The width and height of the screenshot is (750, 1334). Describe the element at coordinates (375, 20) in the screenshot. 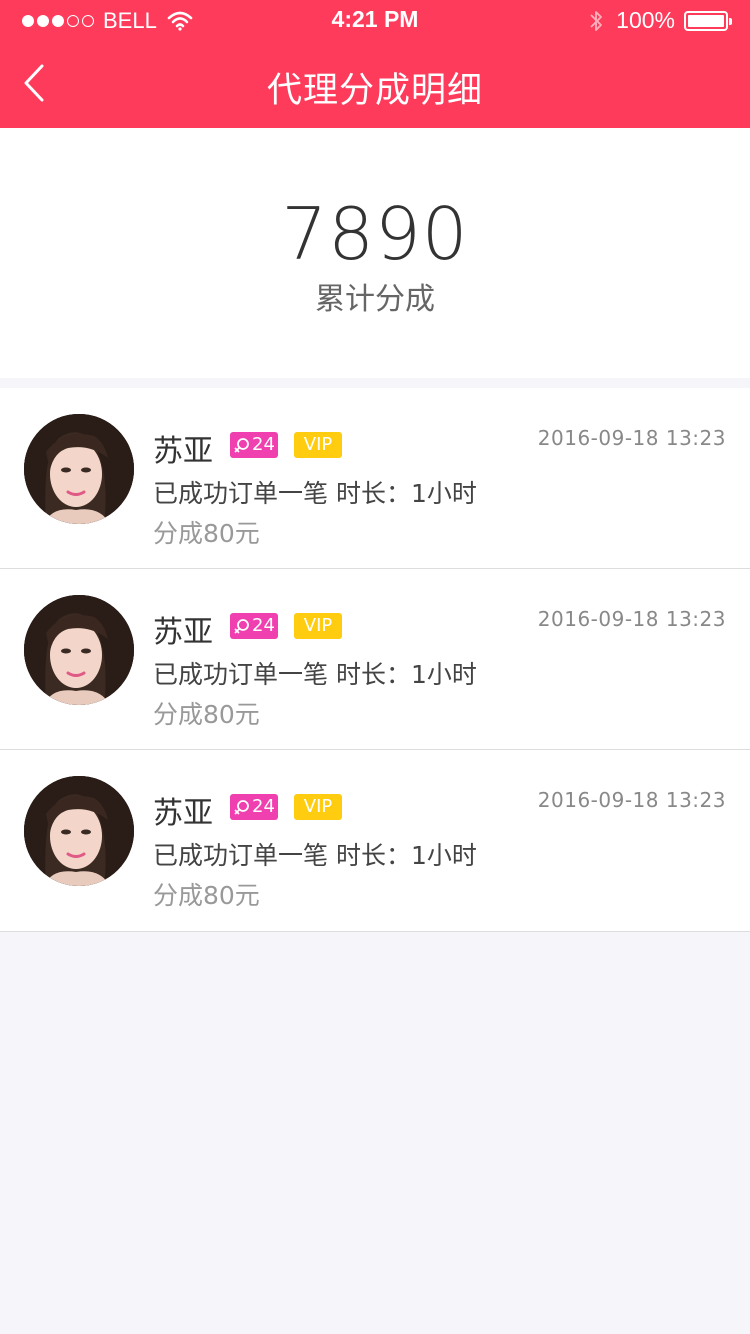

I see `status-bar: BELL 4:21 PM 100%` at that location.